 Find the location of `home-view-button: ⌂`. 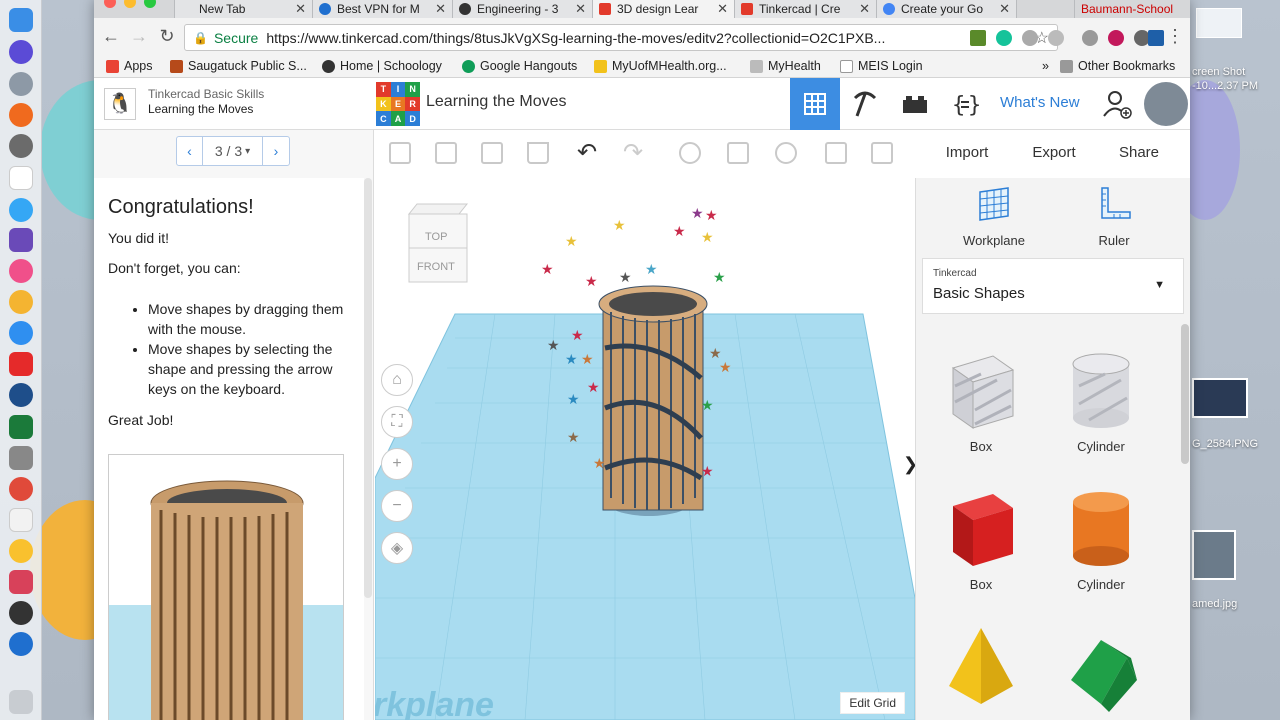

home-view-button: ⌂ is located at coordinates (397, 380).